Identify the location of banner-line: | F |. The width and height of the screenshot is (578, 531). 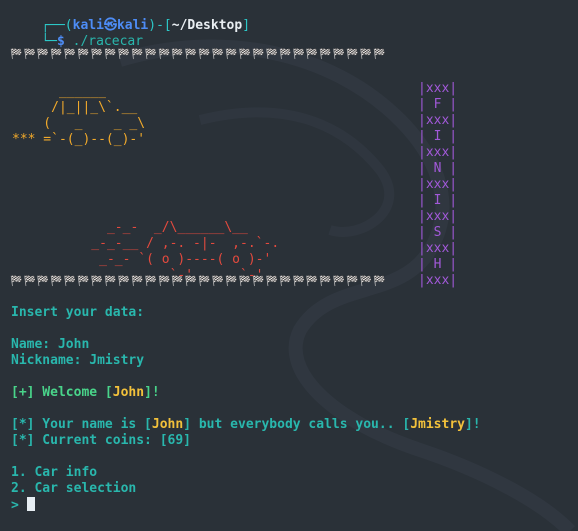
(438, 104).